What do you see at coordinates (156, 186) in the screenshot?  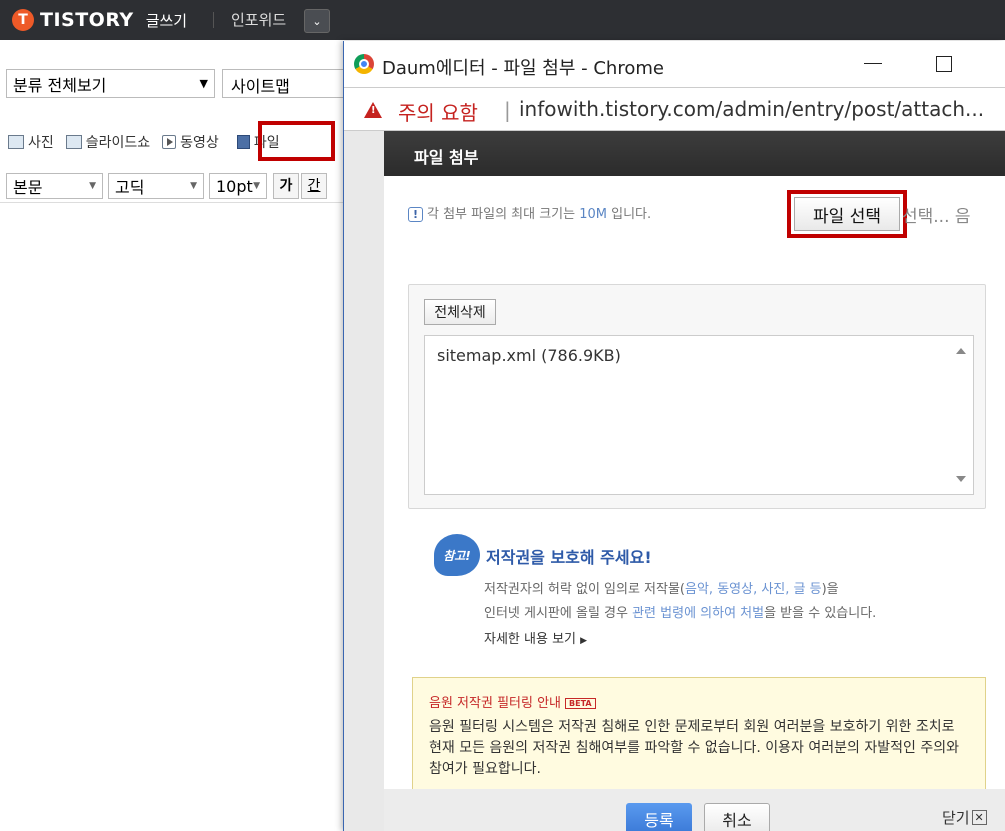 I see `font-select: 고딕 ▼` at bounding box center [156, 186].